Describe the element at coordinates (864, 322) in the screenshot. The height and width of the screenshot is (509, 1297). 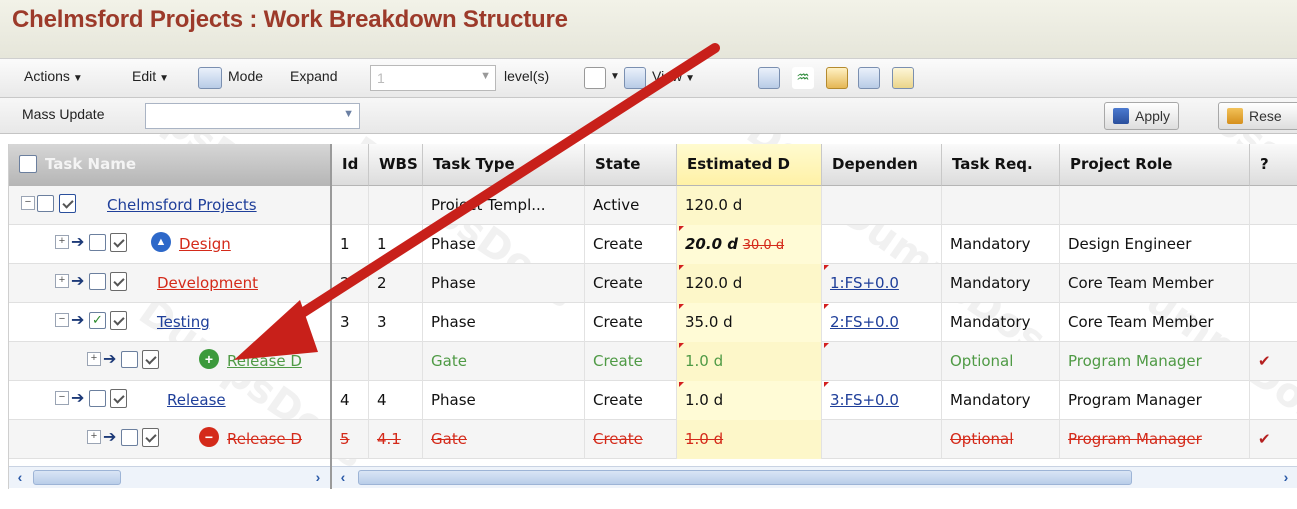
I see `dependency-link: 2:FS+0.0` at that location.